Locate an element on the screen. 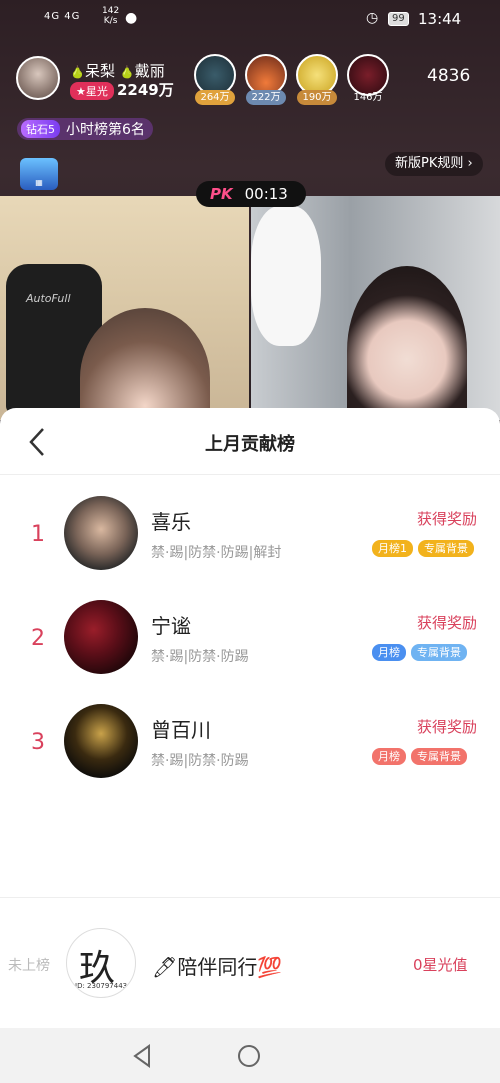 This screenshot has height=1083, width=500. clock: 13:44 is located at coordinates (440, 19).